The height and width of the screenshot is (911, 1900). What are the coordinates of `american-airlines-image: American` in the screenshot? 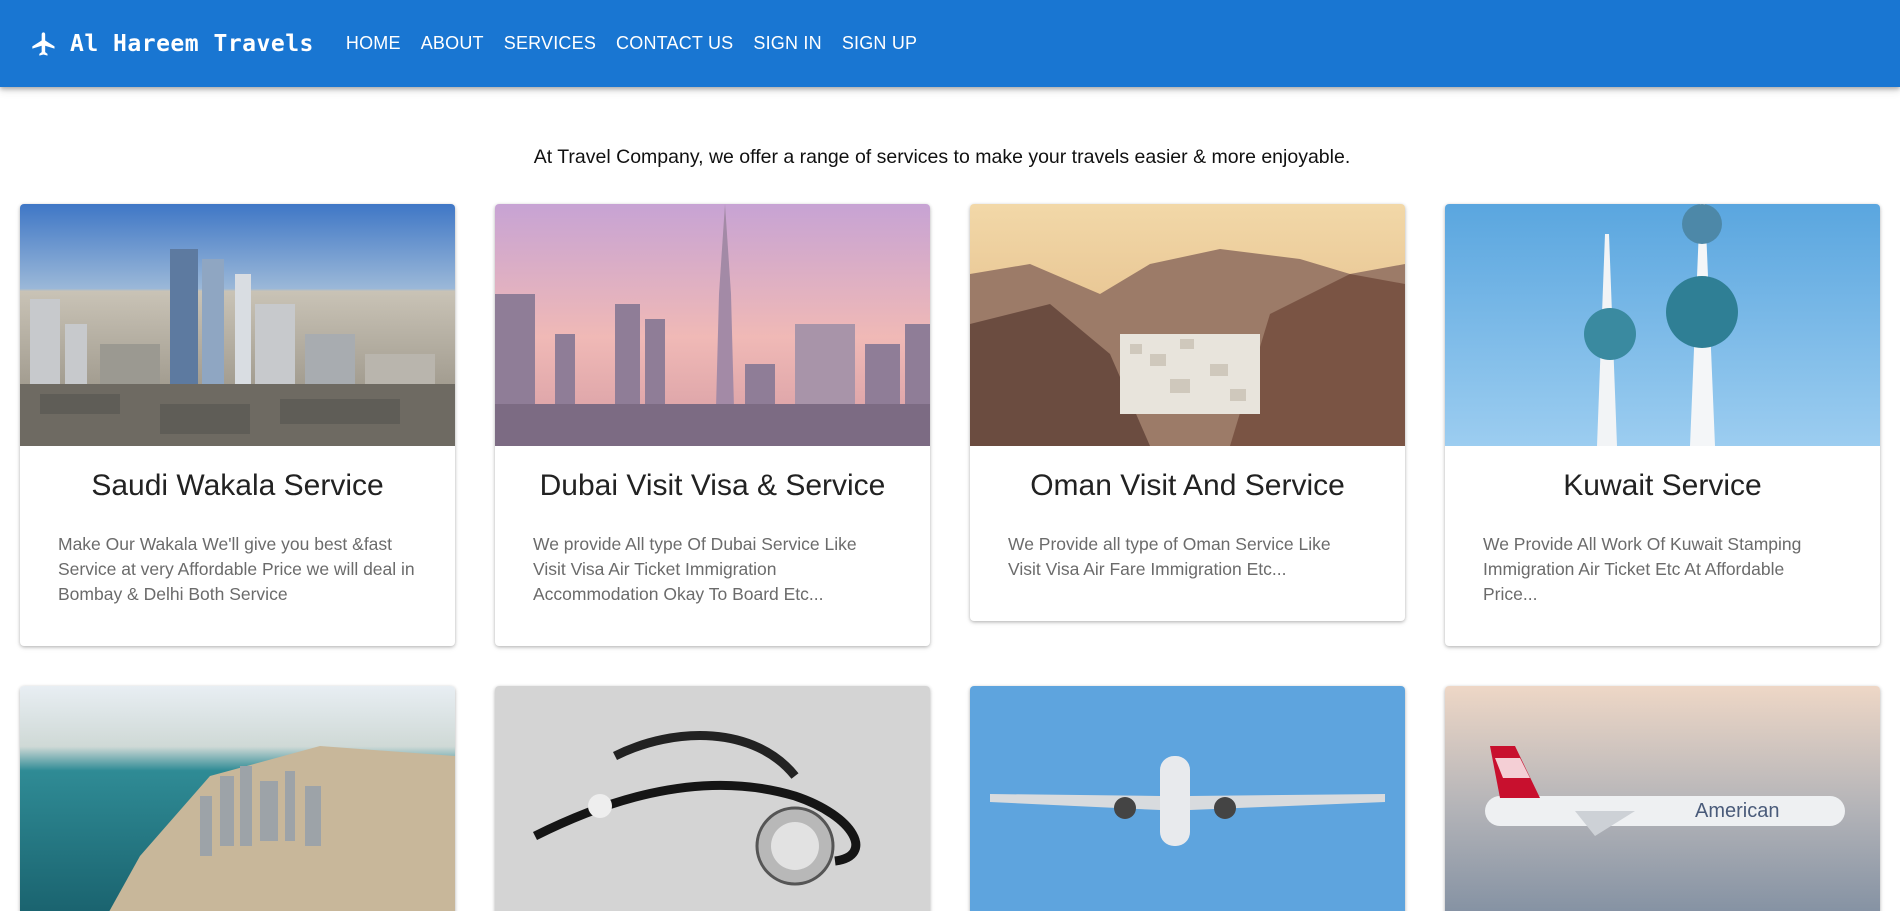 It's located at (1662, 798).